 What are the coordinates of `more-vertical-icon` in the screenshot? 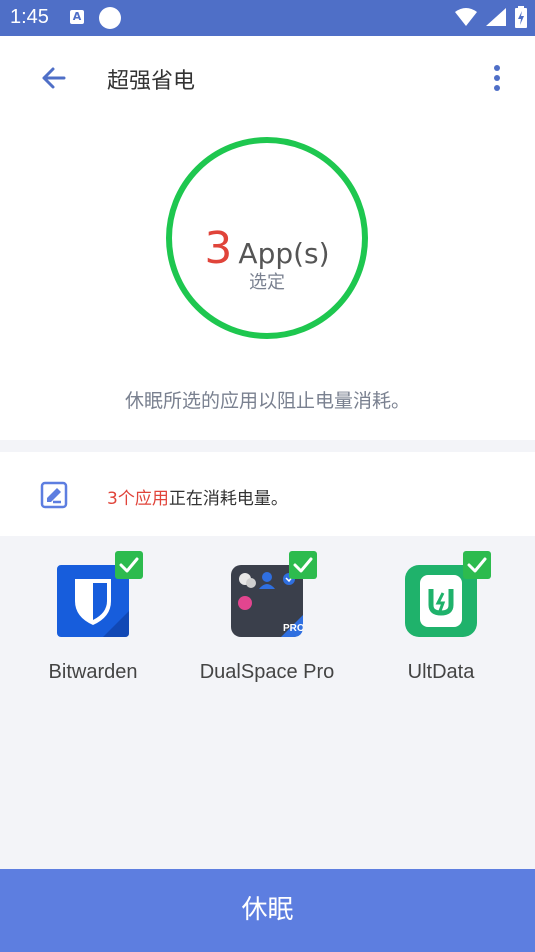 It's located at (497, 78).